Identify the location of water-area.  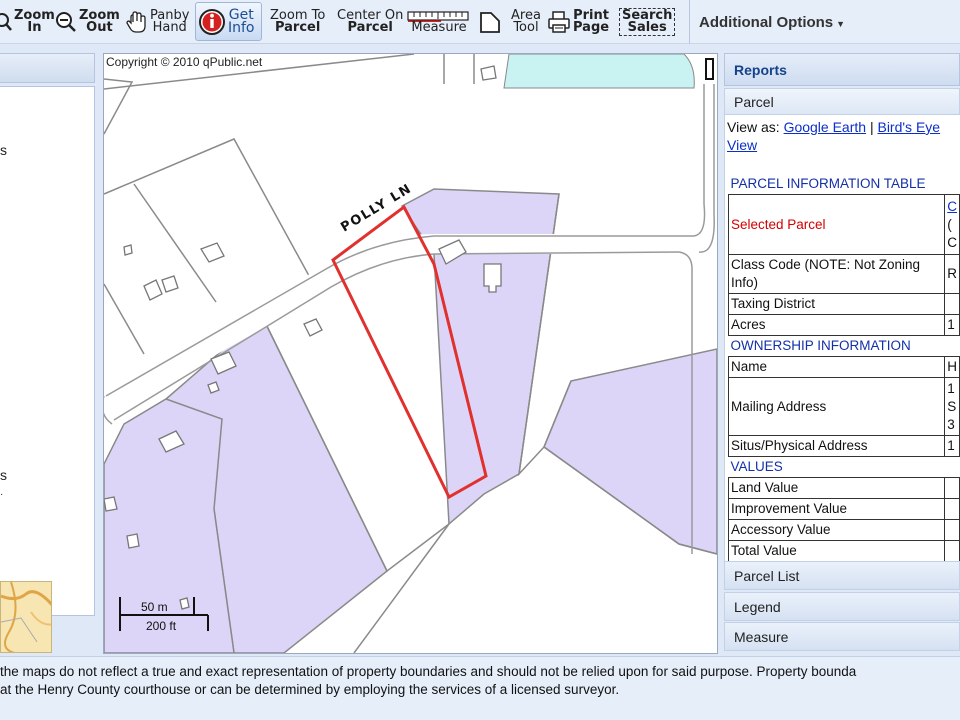
(599, 71).